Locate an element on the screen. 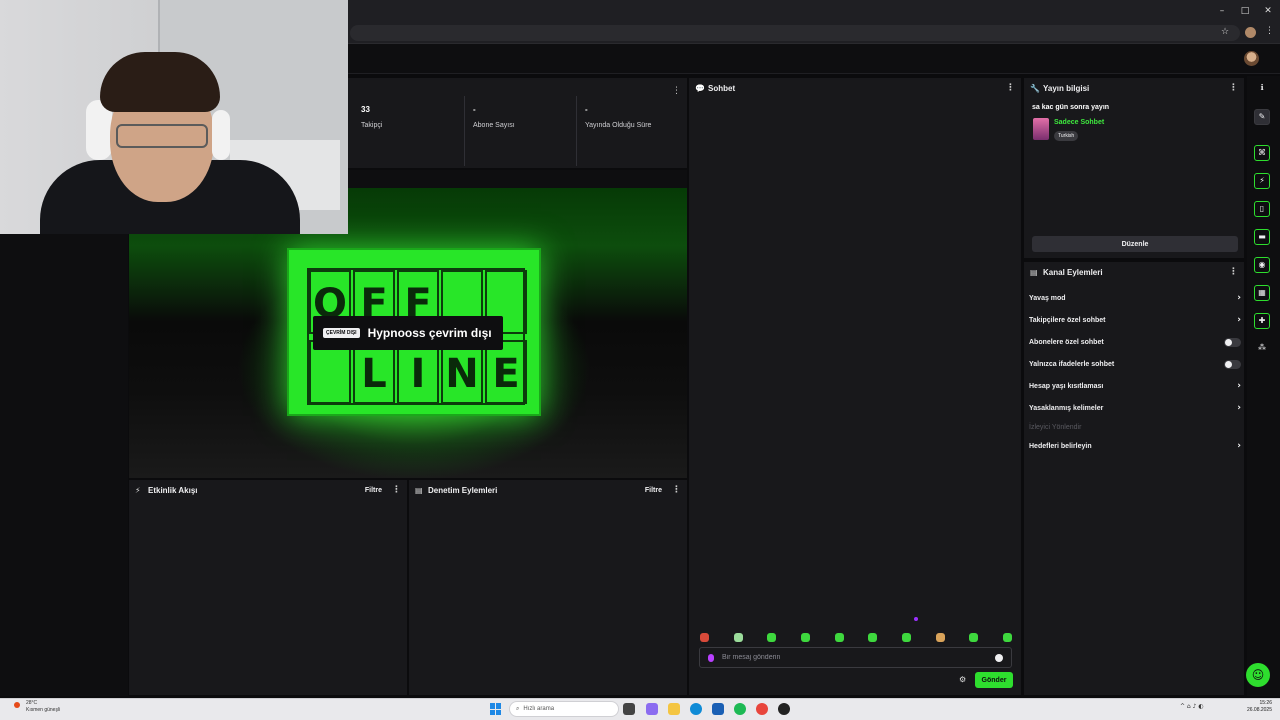 The width and height of the screenshot is (1280, 720). windows-taskbar is located at coordinates (640, 709).